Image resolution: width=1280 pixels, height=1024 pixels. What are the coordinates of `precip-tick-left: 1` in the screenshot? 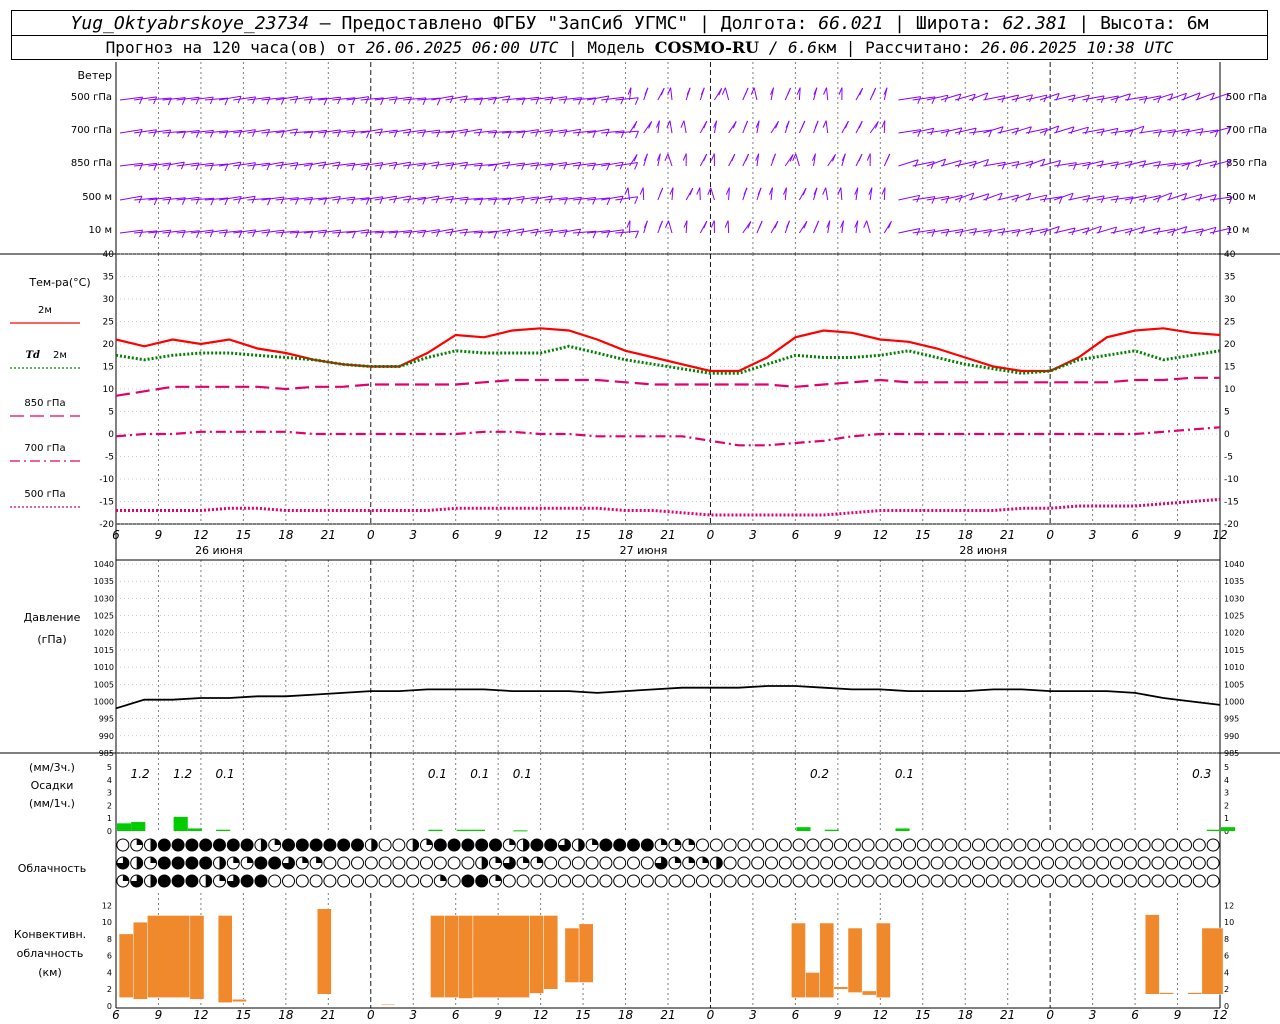 It's located at (109, 818).